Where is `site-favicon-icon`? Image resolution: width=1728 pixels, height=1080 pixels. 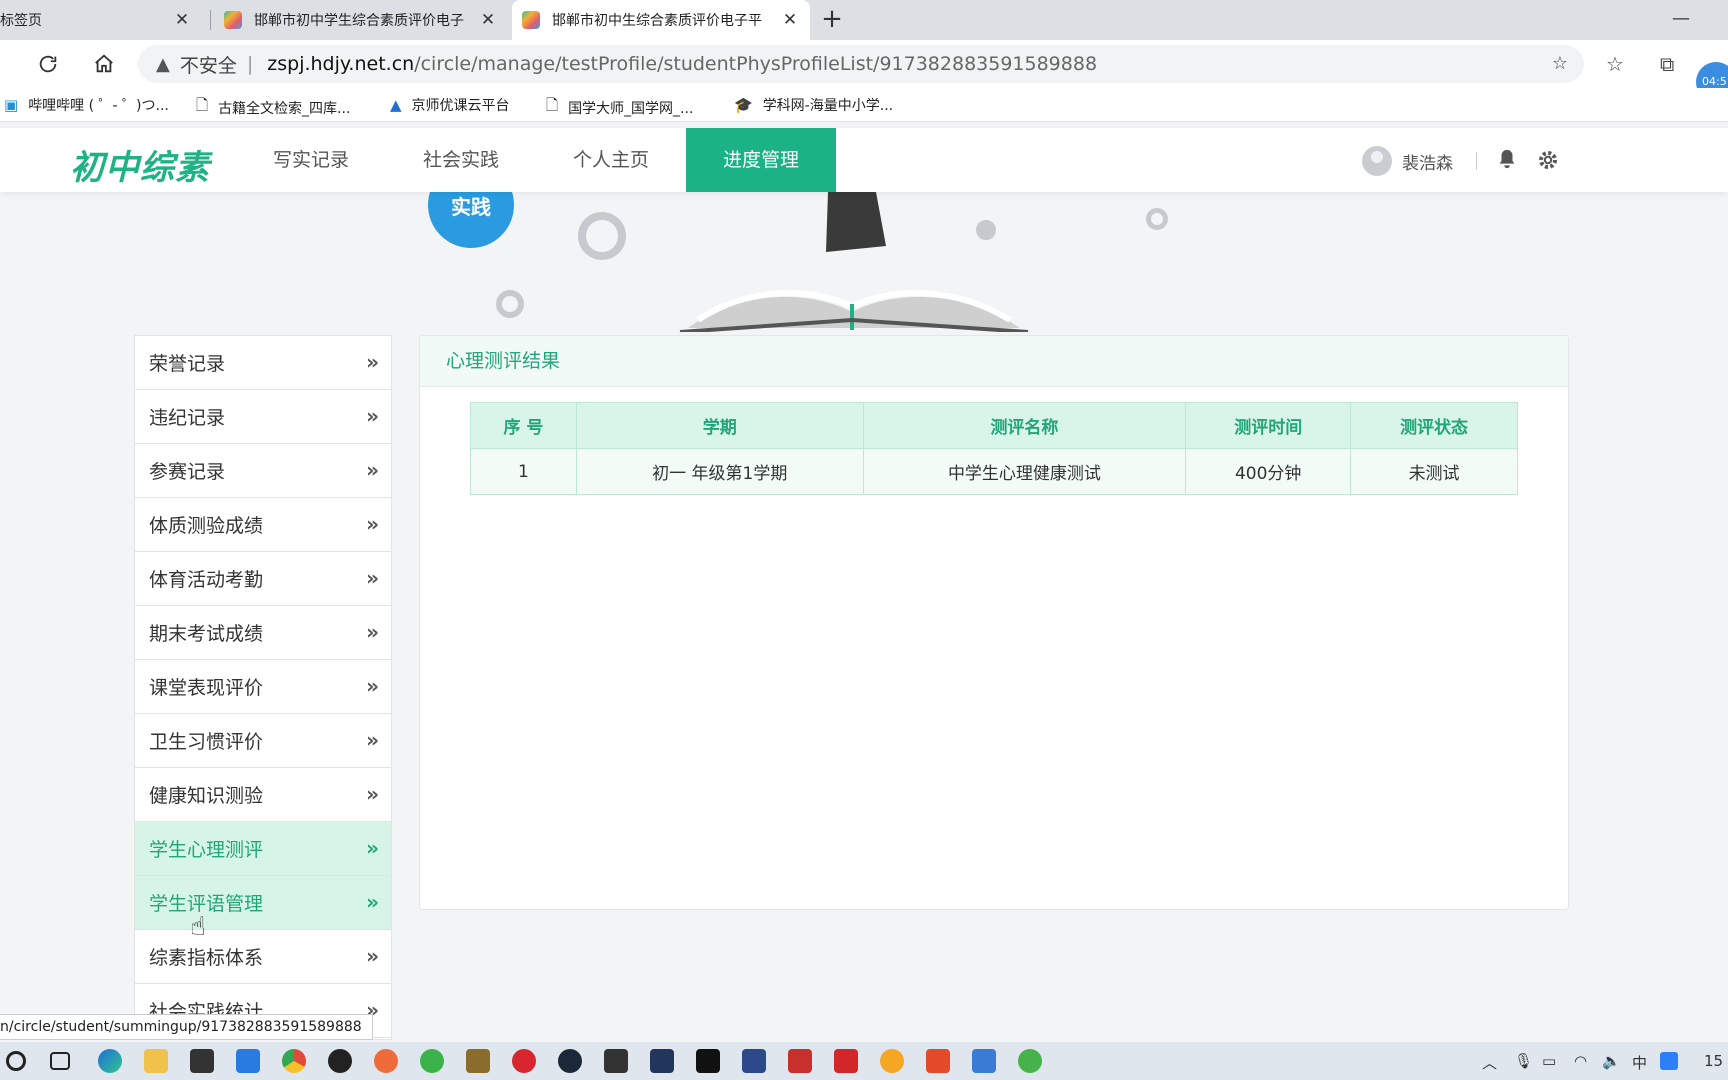 site-favicon-icon is located at coordinates (531, 20).